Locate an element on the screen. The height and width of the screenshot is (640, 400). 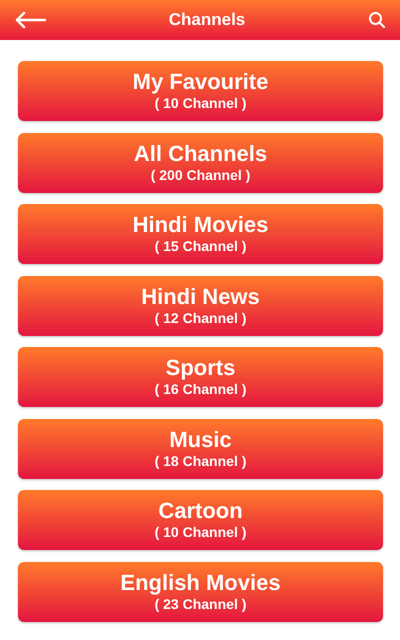
category-button: Hindi Movies ( 15 Channel ) is located at coordinates (200, 234).